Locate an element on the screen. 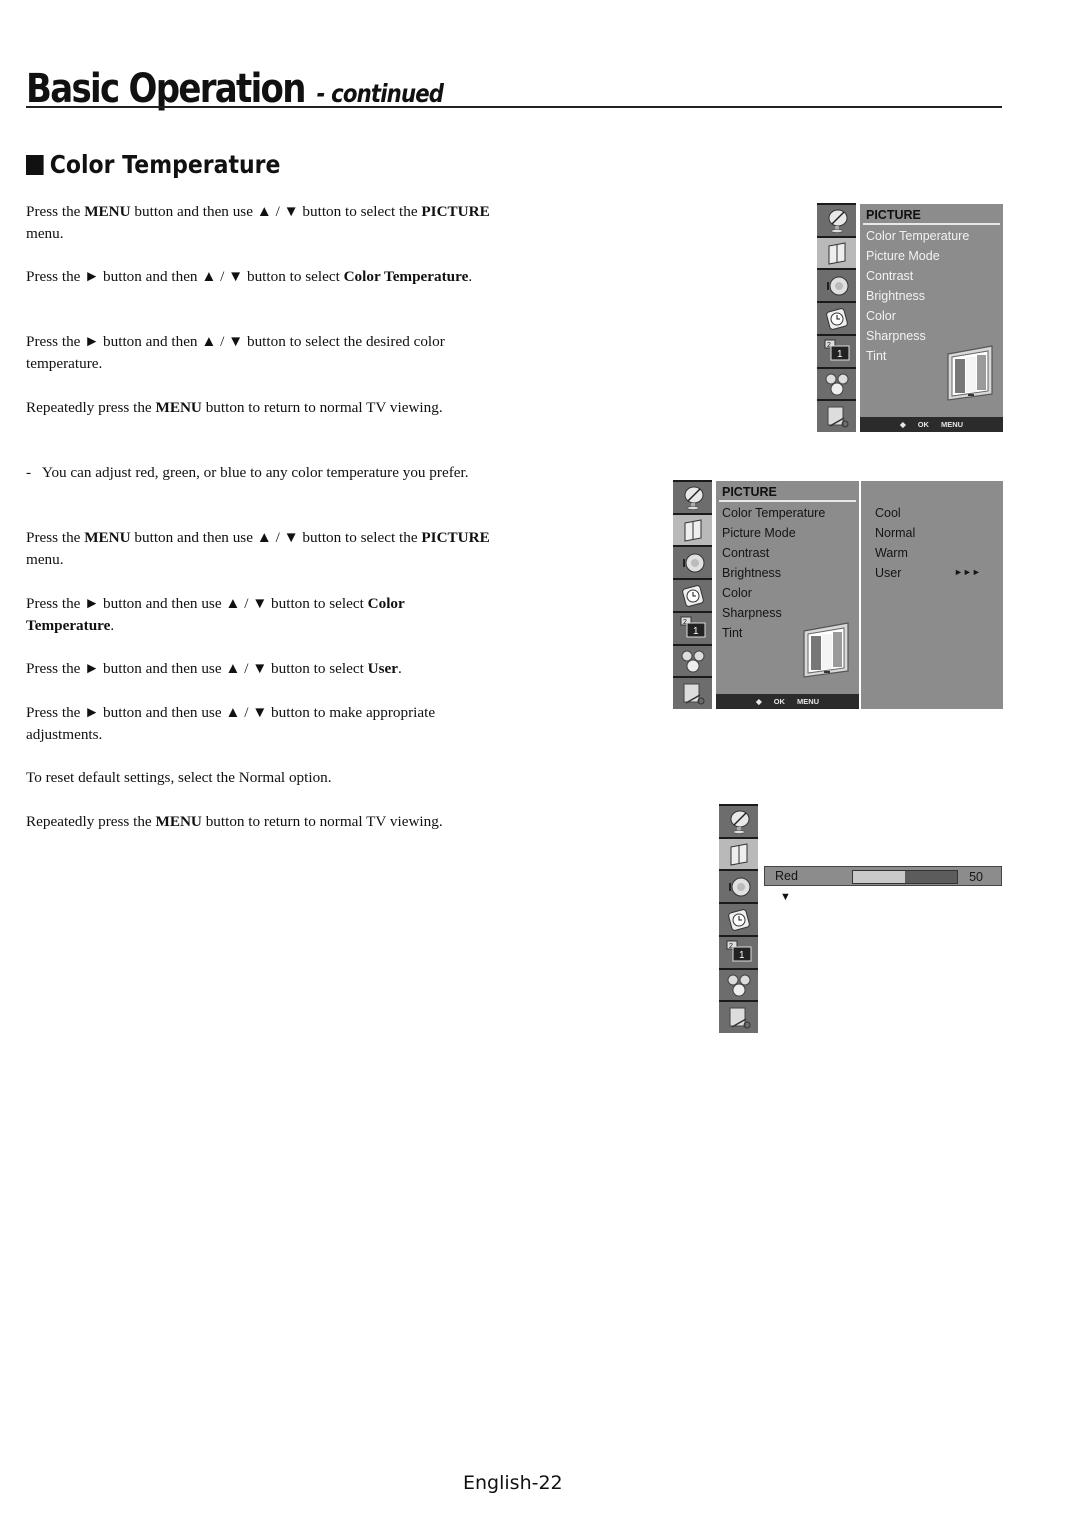  option-normal: Normal is located at coordinates (895, 533).